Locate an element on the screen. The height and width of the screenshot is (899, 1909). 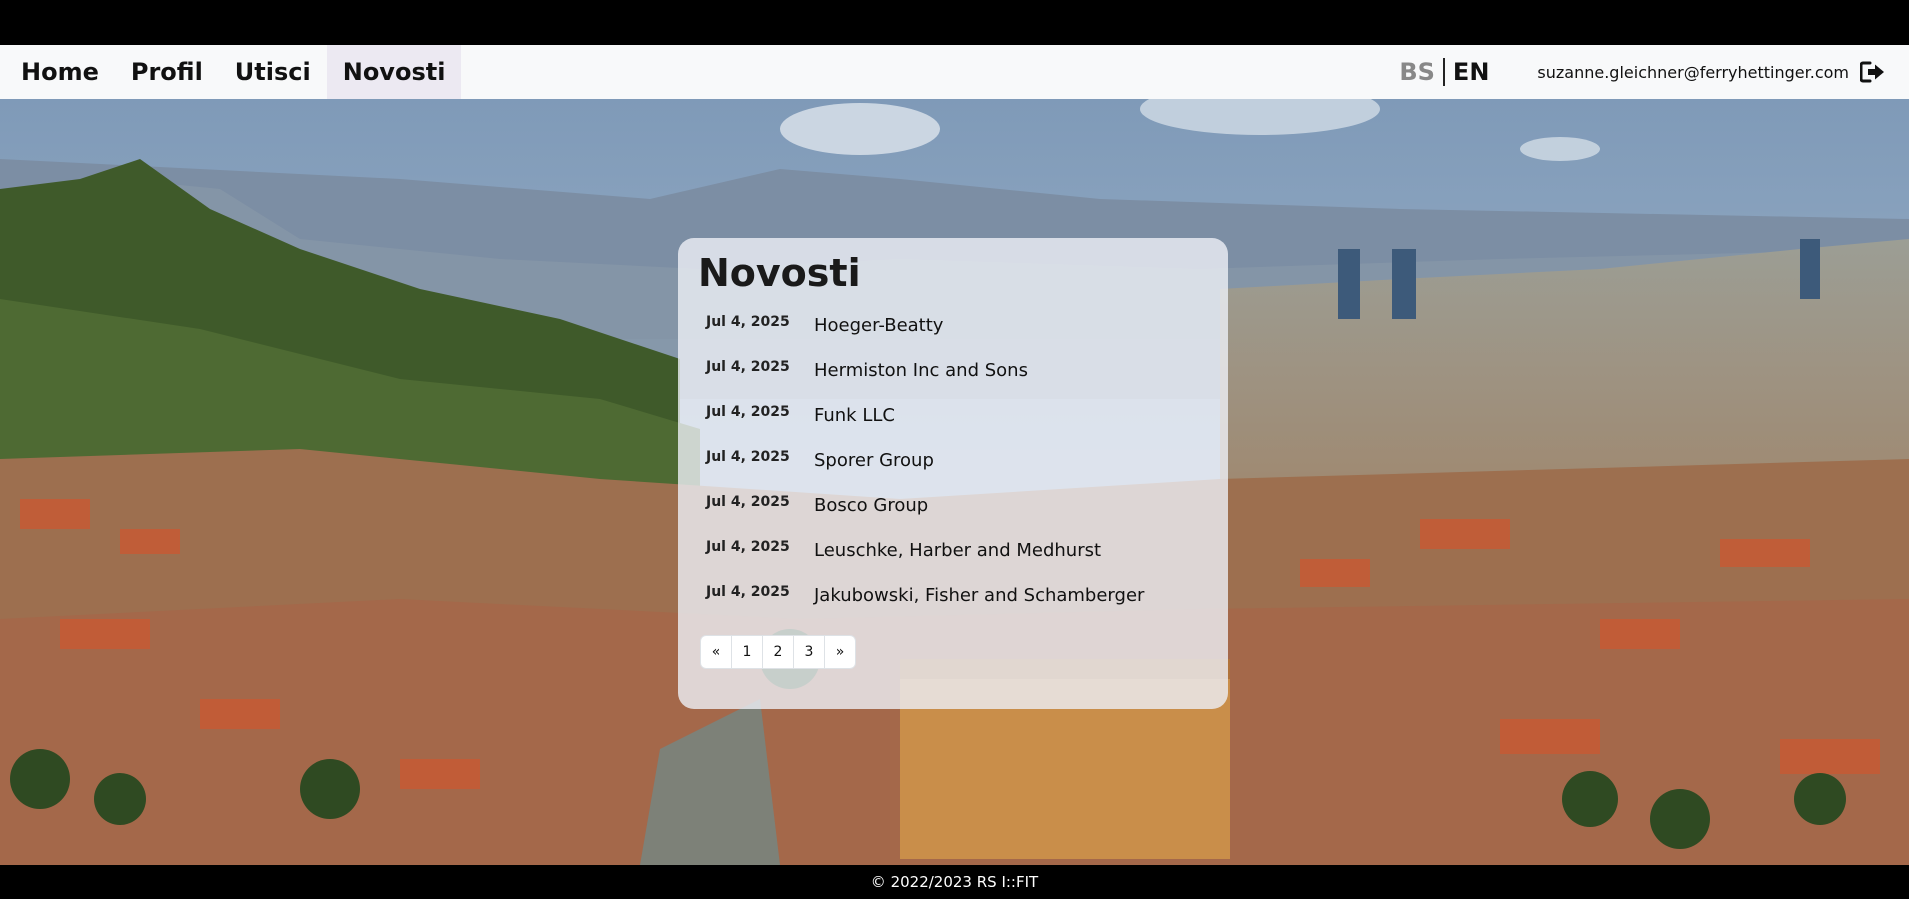
nav-link-profil: Profil is located at coordinates (167, 72).